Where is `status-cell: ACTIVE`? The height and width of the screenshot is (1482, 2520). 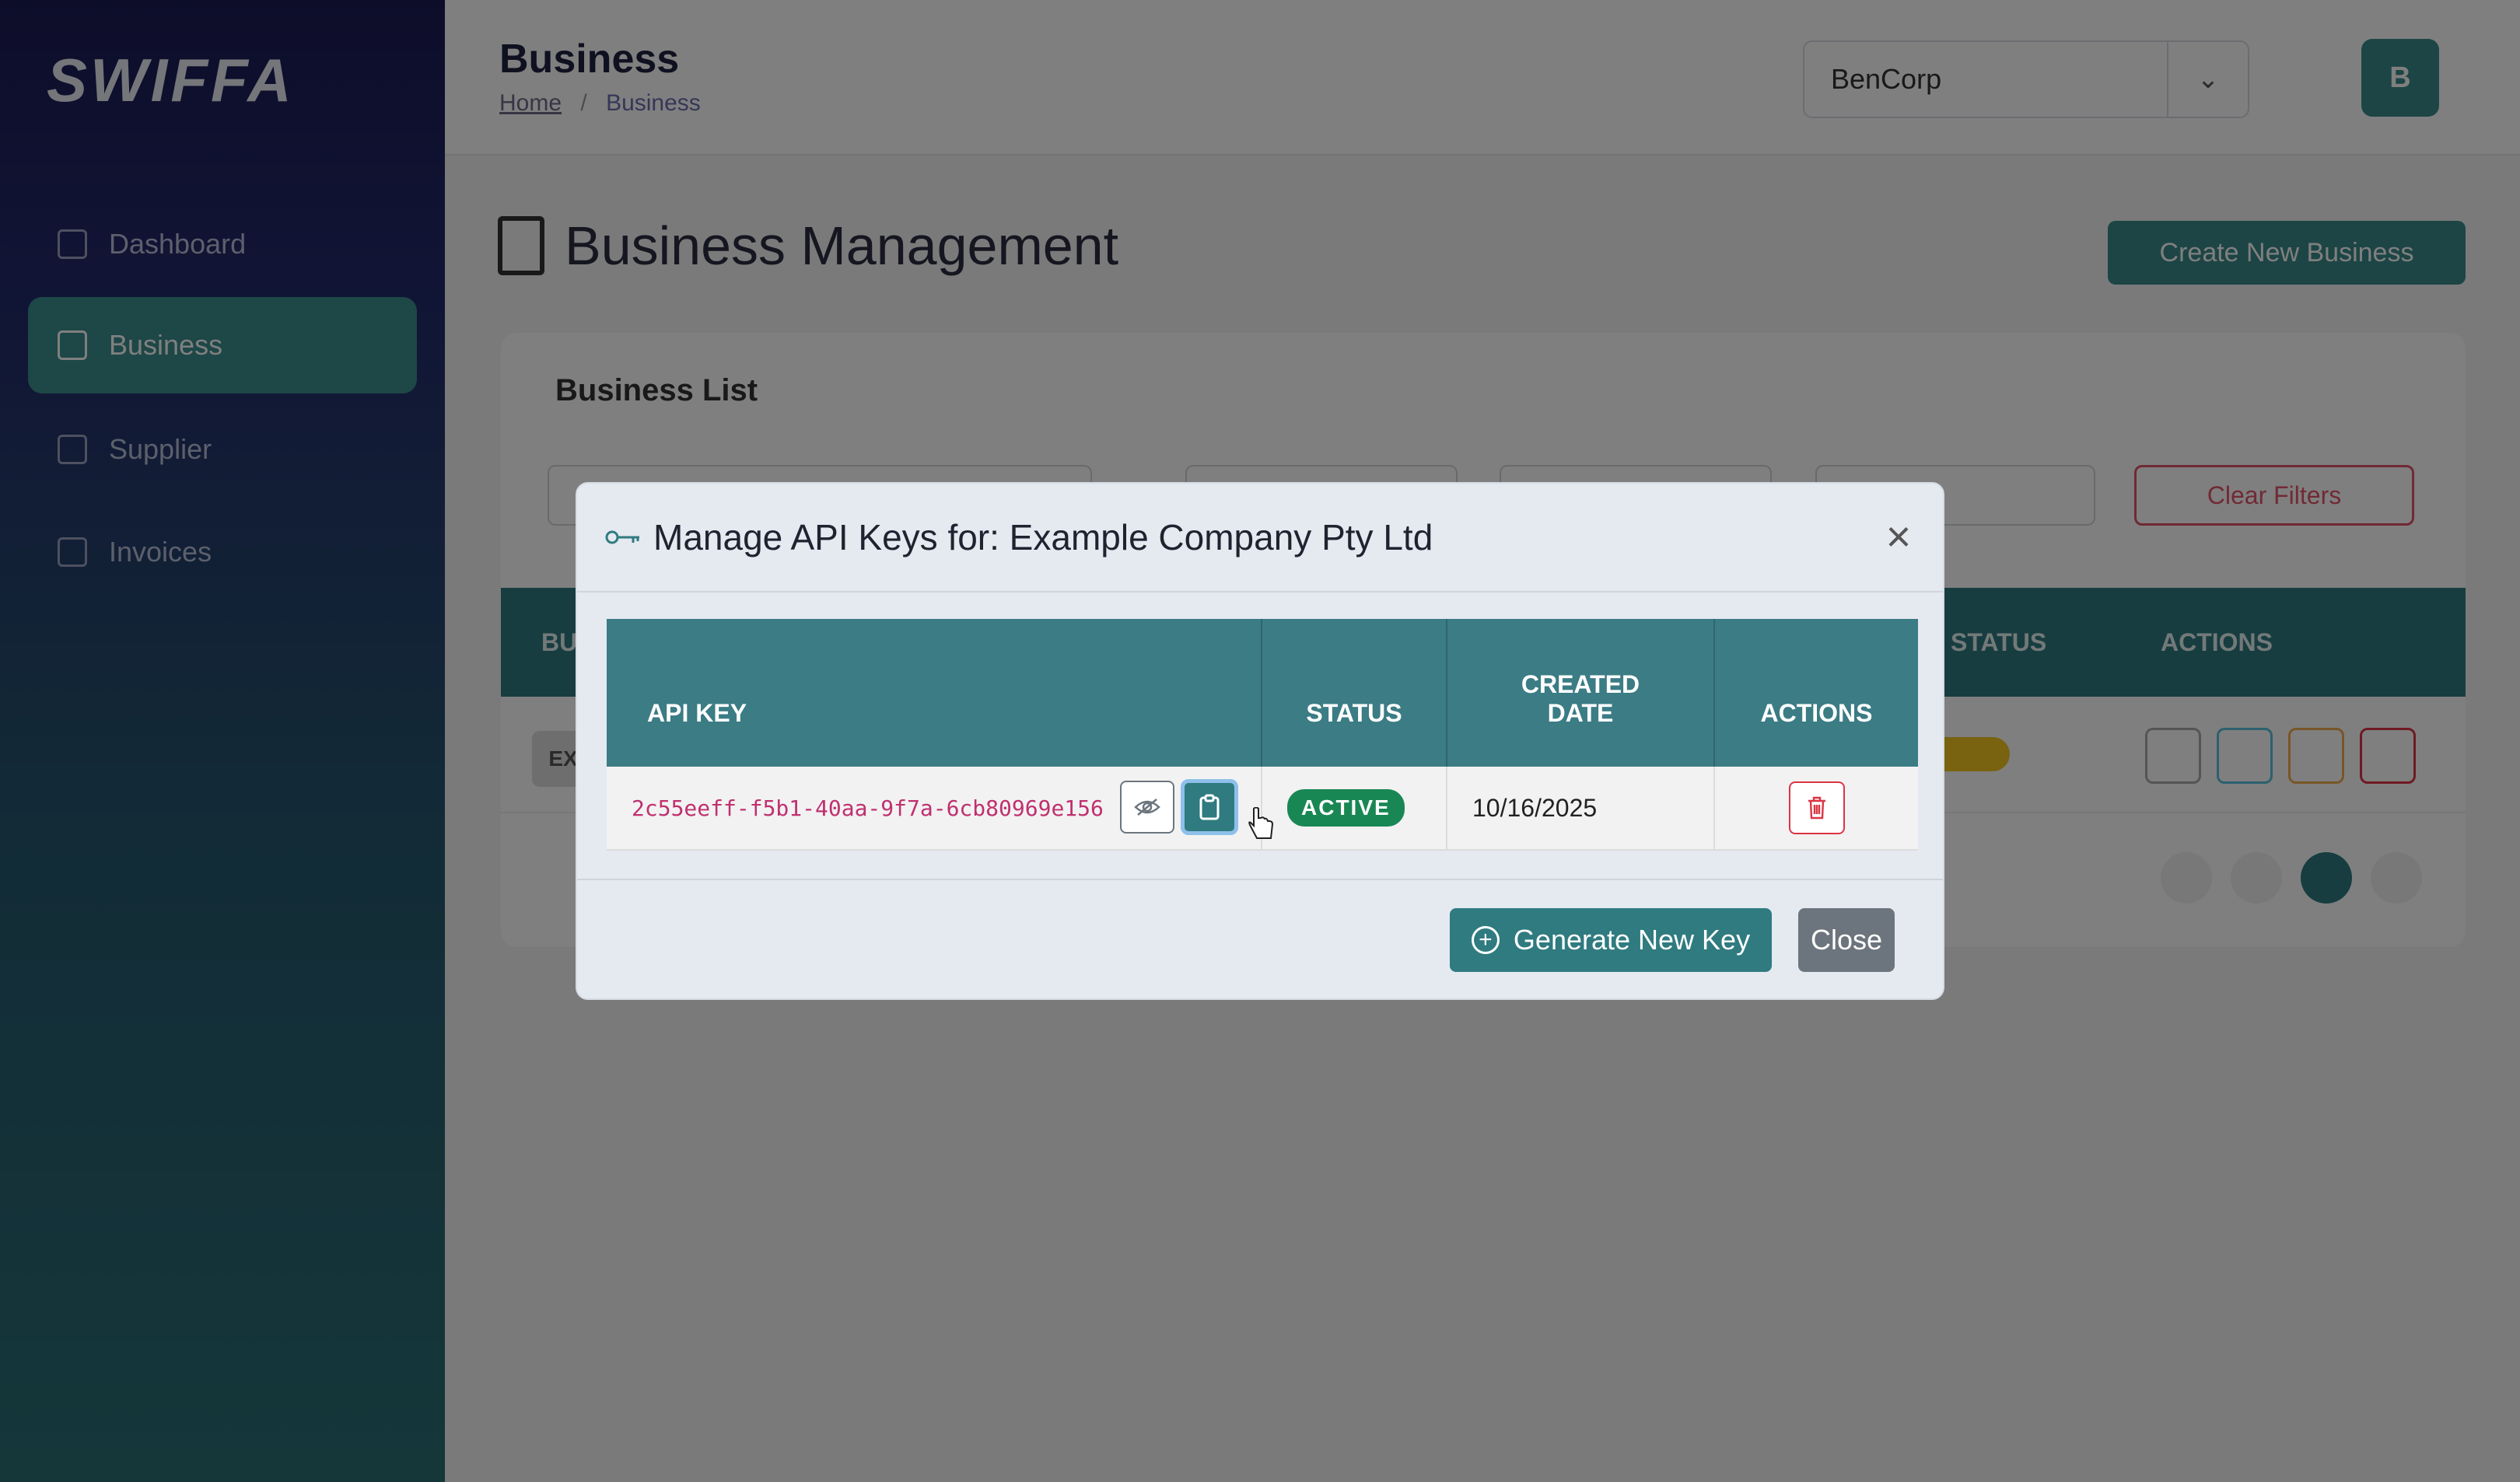 status-cell: ACTIVE is located at coordinates (1355, 809).